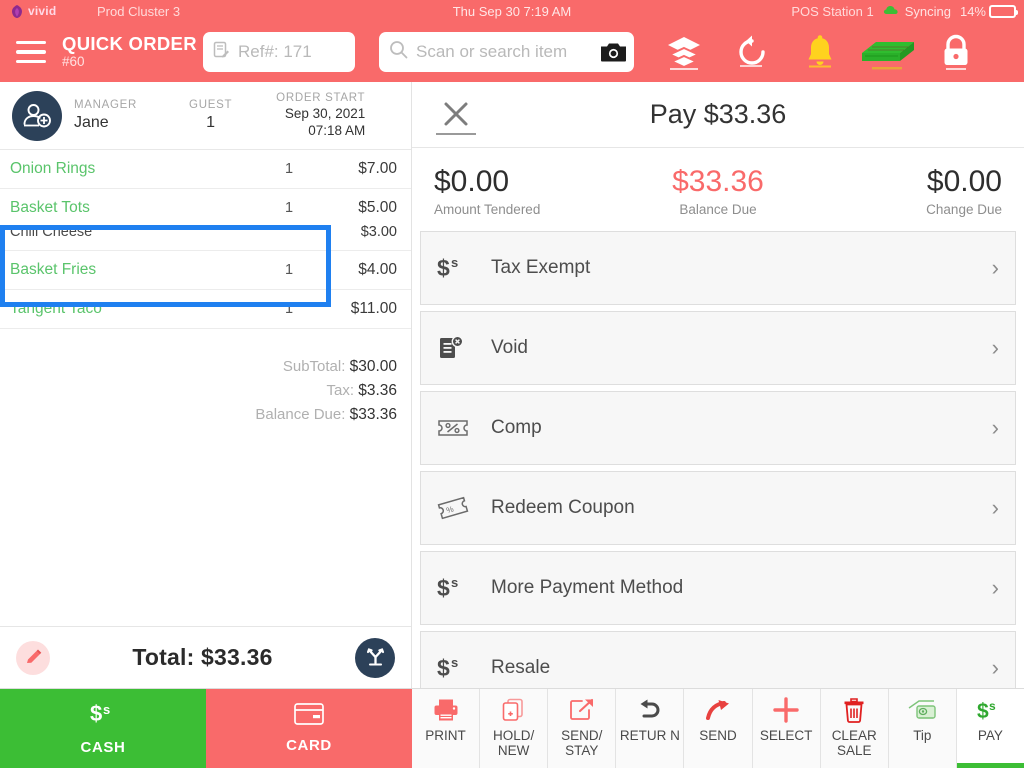 Image resolution: width=1024 pixels, height=768 pixels. I want to click on money-icon, so click(922, 710).